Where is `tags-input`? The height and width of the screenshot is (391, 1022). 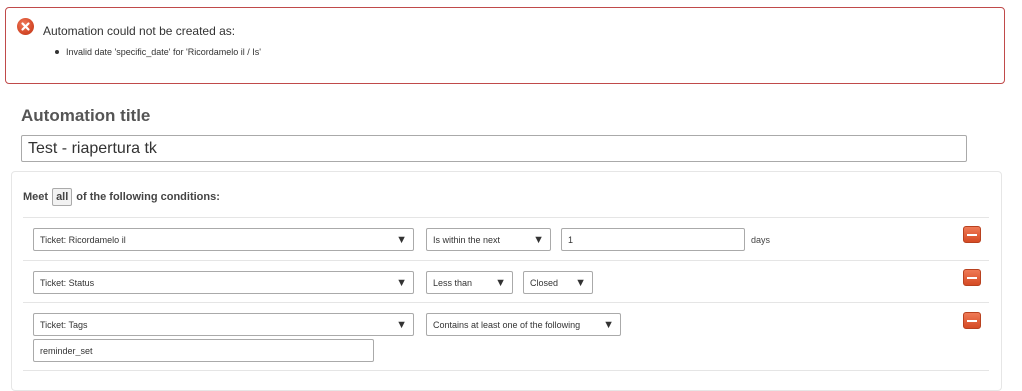 tags-input is located at coordinates (203, 350).